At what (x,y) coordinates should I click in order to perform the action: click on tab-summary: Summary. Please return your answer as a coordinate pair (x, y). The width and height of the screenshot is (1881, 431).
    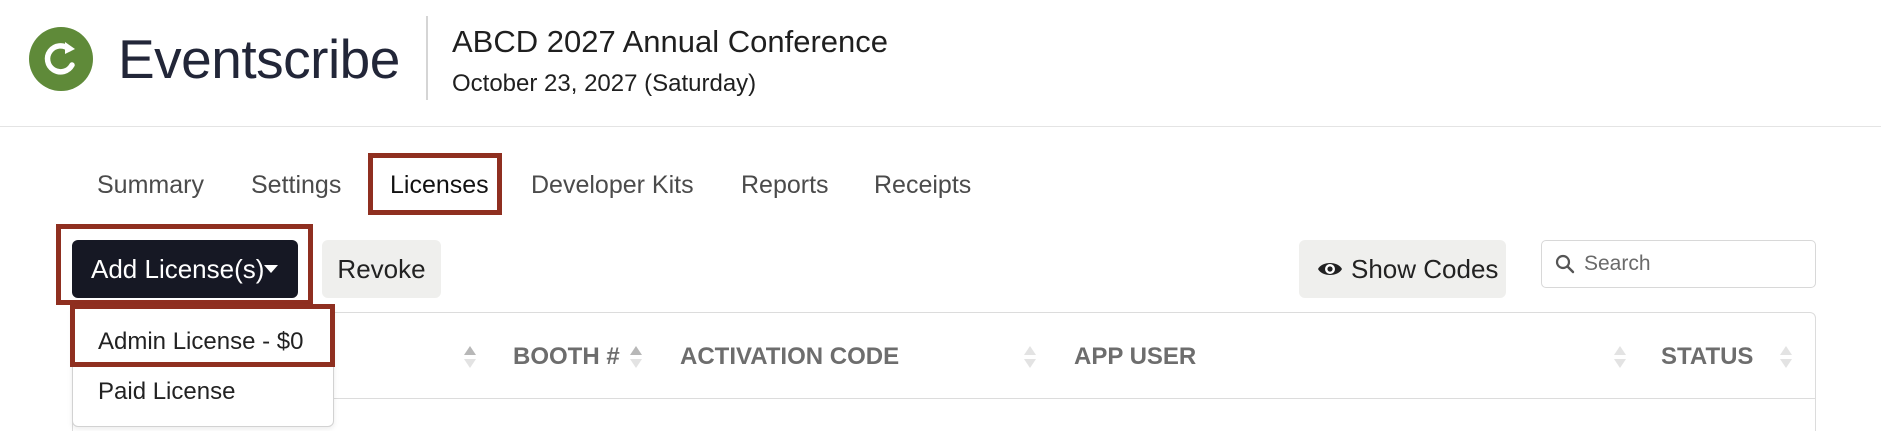
    Looking at the image, I should click on (150, 185).